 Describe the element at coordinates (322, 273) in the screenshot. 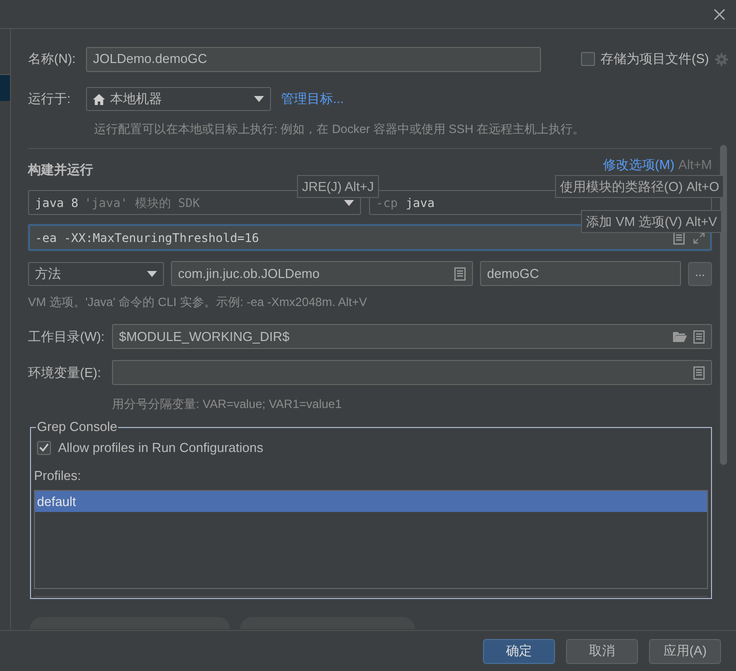

I see `main-class-field: com.jin.juc.ob.JOLDemo` at that location.